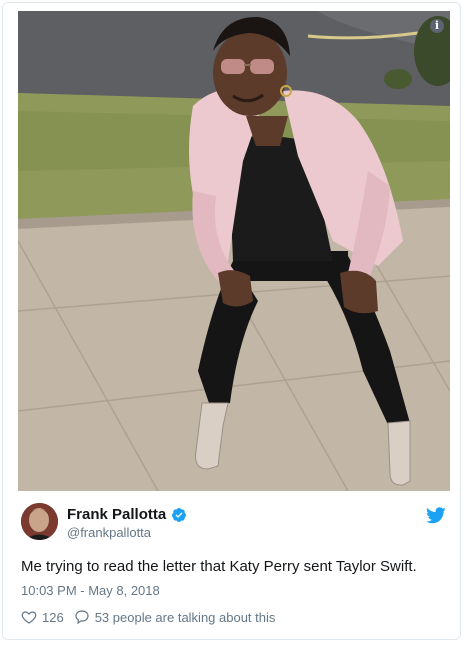  I want to click on conversation-link: 53 people are talking about this, so click(175, 617).